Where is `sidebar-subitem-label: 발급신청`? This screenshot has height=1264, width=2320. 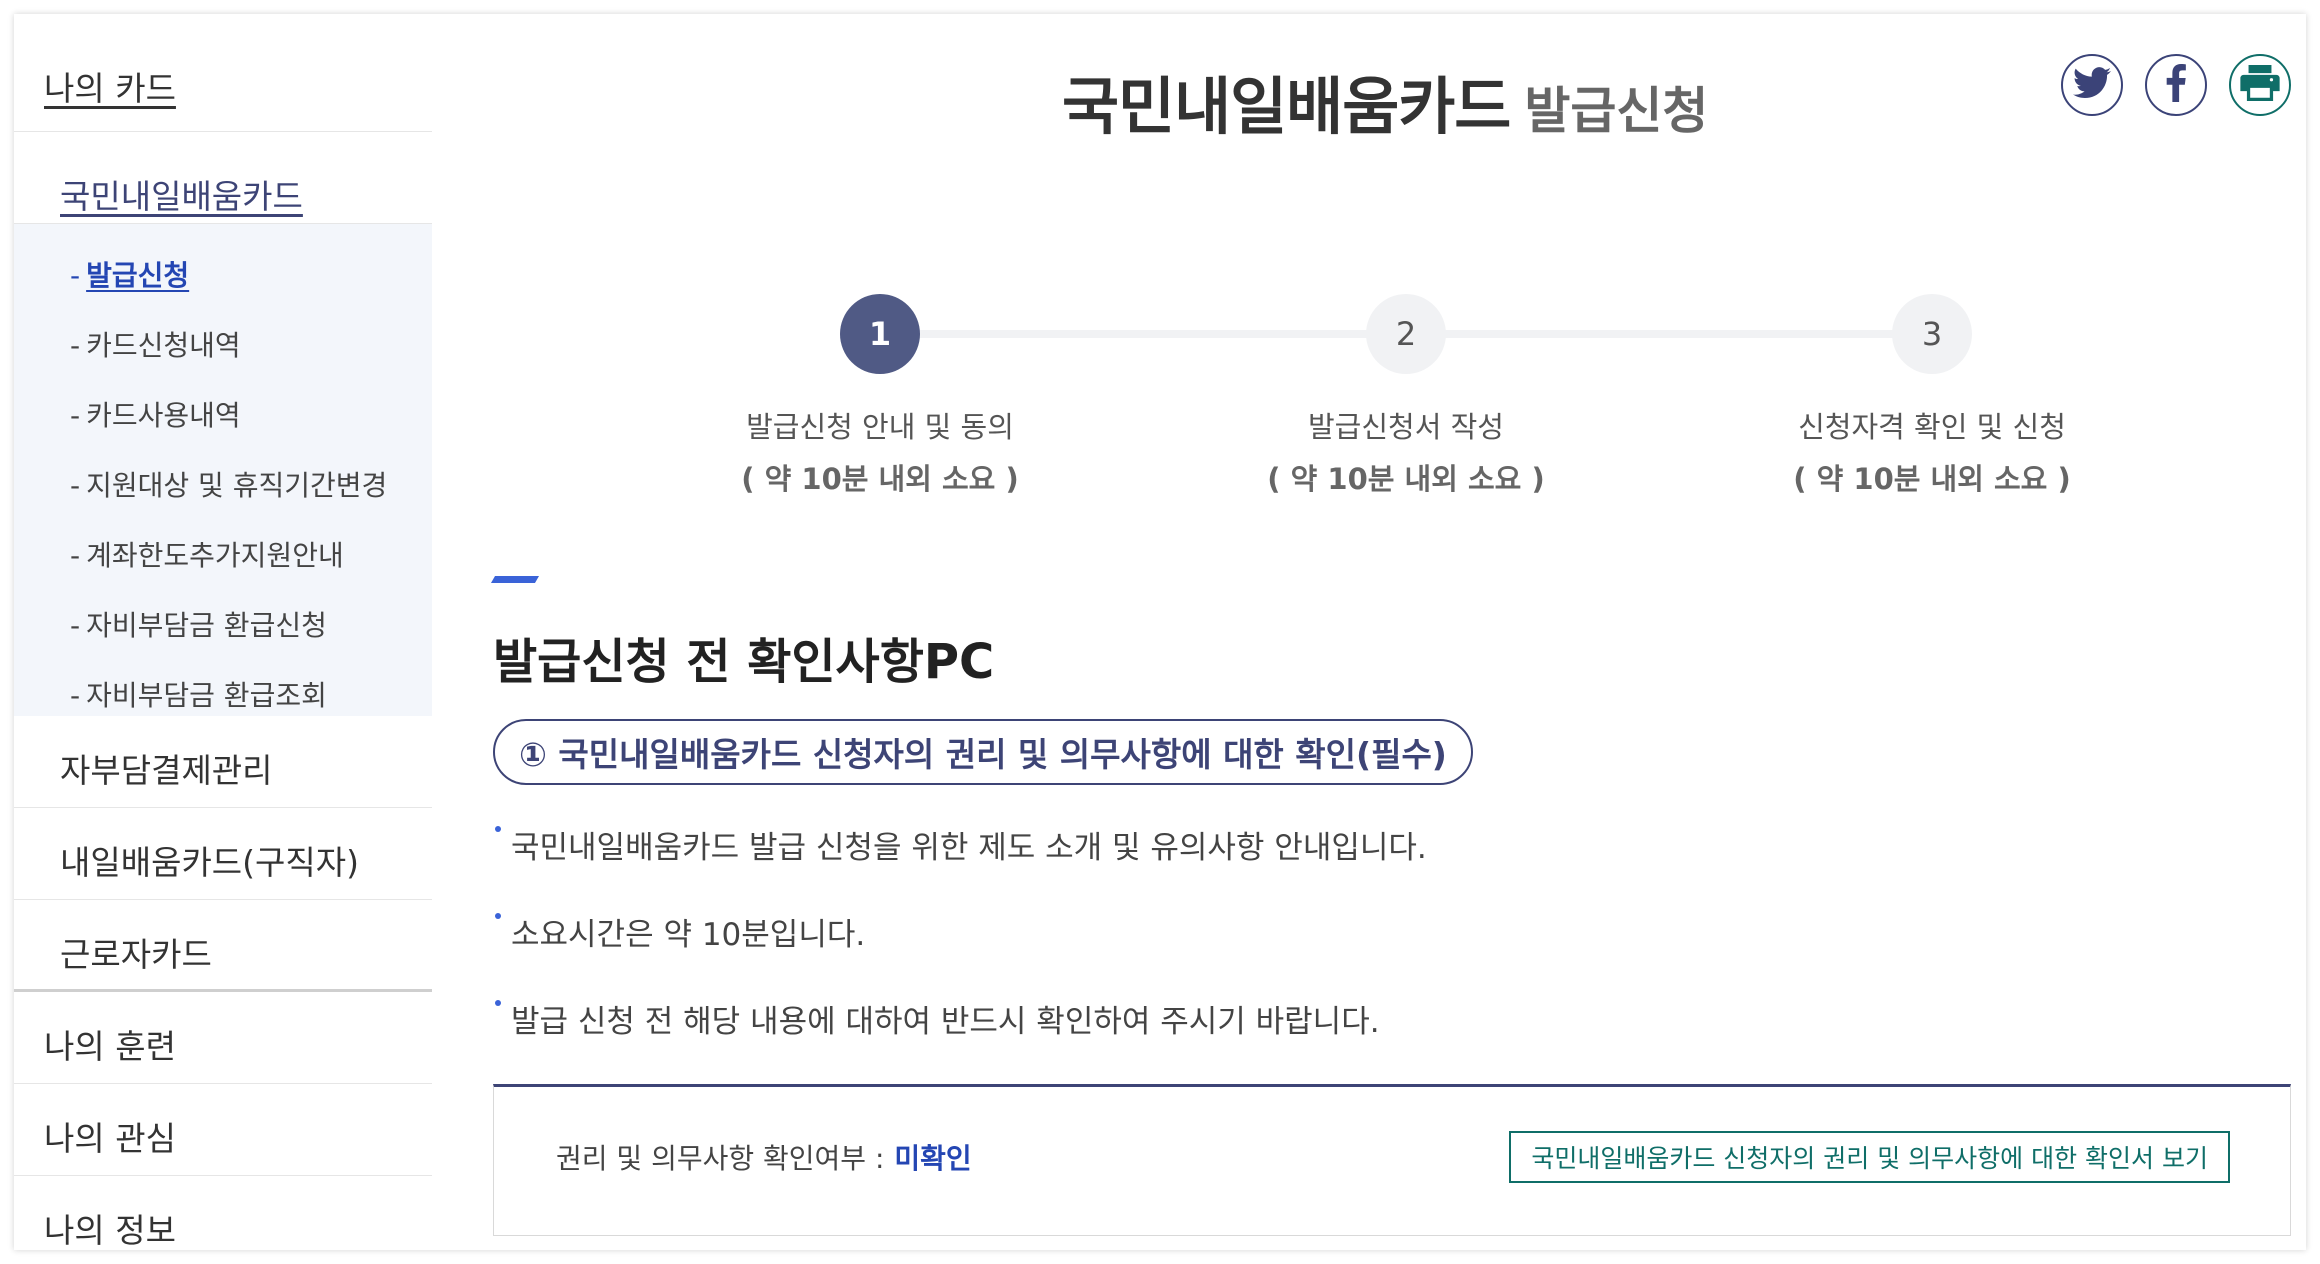
sidebar-subitem-label: 발급신청 is located at coordinates (138, 275).